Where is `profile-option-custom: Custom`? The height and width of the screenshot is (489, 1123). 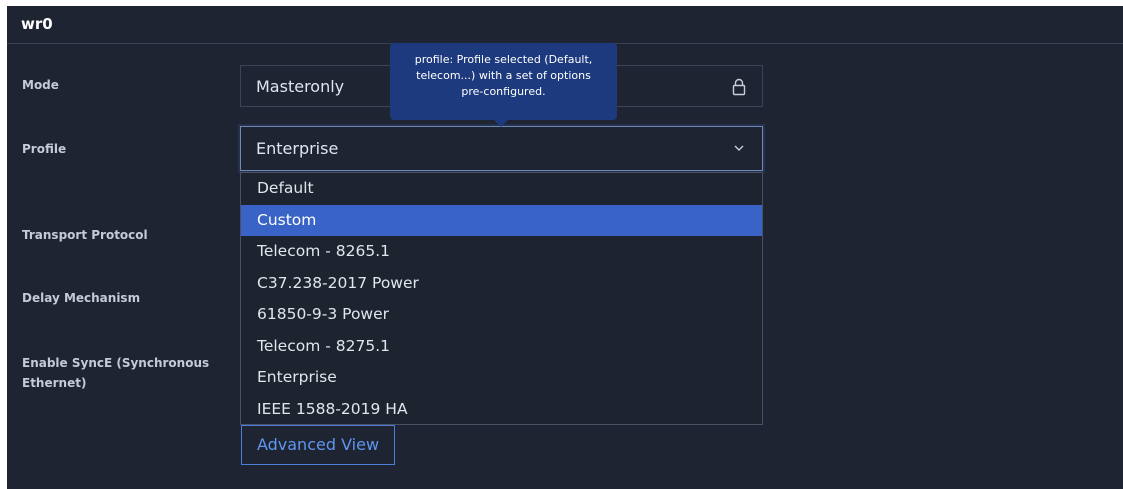
profile-option-custom: Custom is located at coordinates (501, 220).